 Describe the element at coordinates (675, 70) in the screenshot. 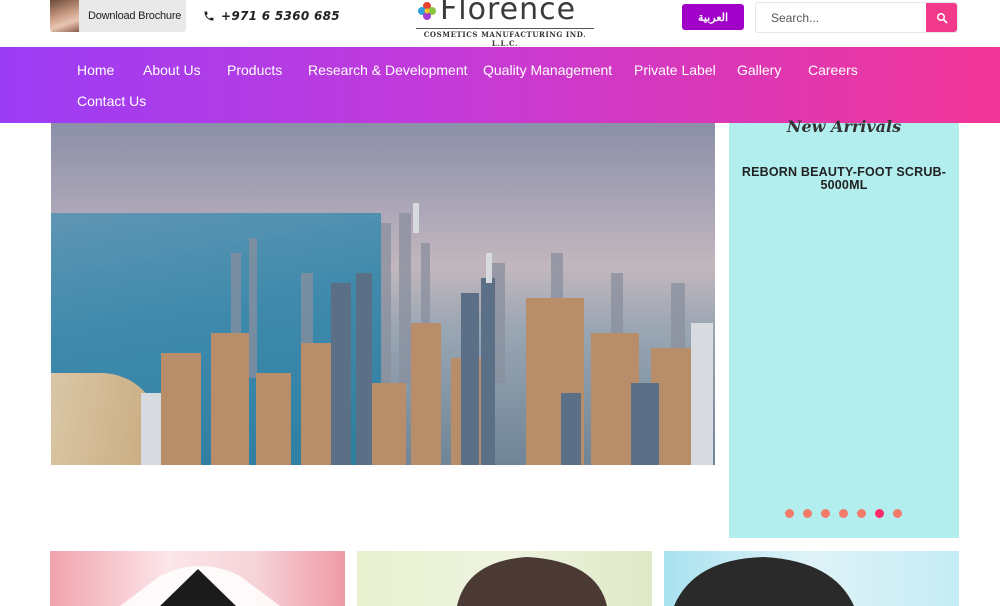

I see `nav-private-label: Private Label` at that location.